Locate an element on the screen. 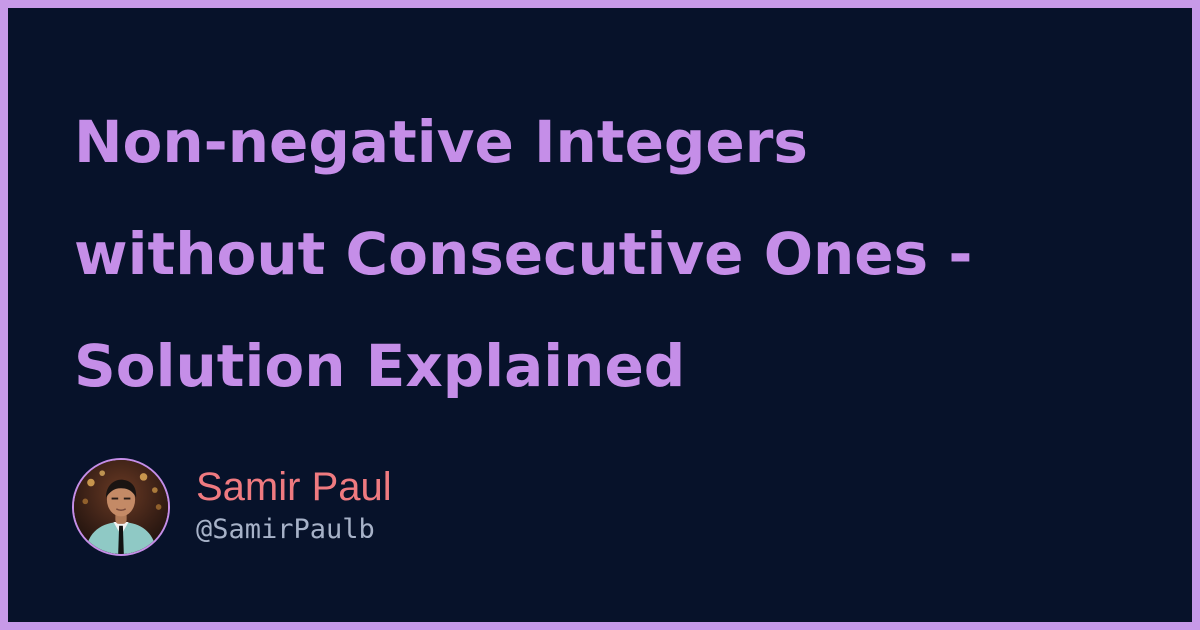 The height and width of the screenshot is (630, 1200). author-text: Samir Paul @SamirPaulb is located at coordinates (294, 507).